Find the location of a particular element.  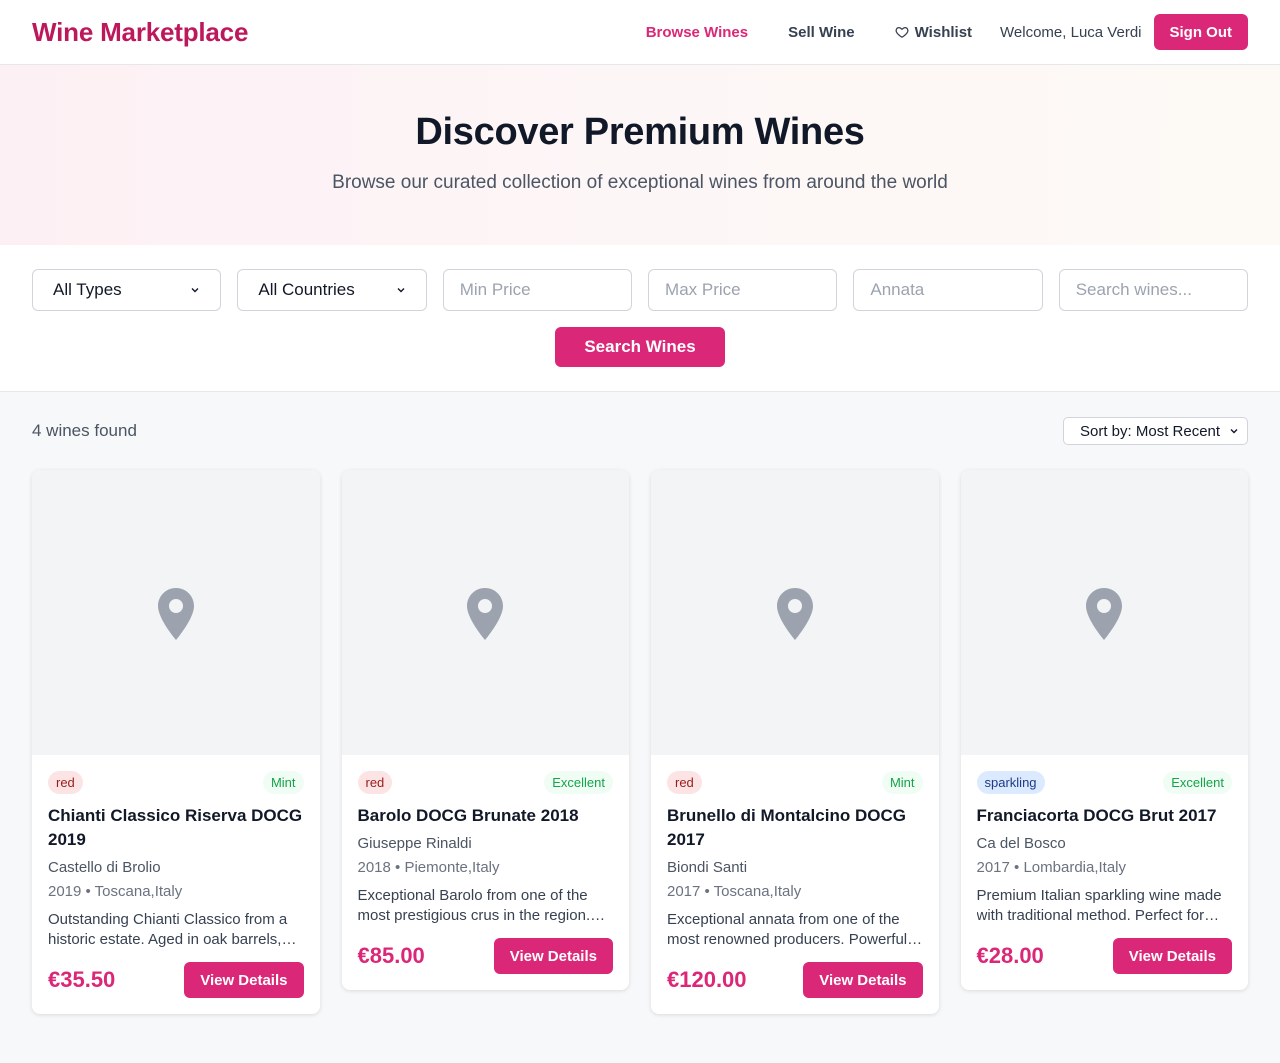

wine-title: Franciacorta DOCG Brut 2017 is located at coordinates (1096, 815).